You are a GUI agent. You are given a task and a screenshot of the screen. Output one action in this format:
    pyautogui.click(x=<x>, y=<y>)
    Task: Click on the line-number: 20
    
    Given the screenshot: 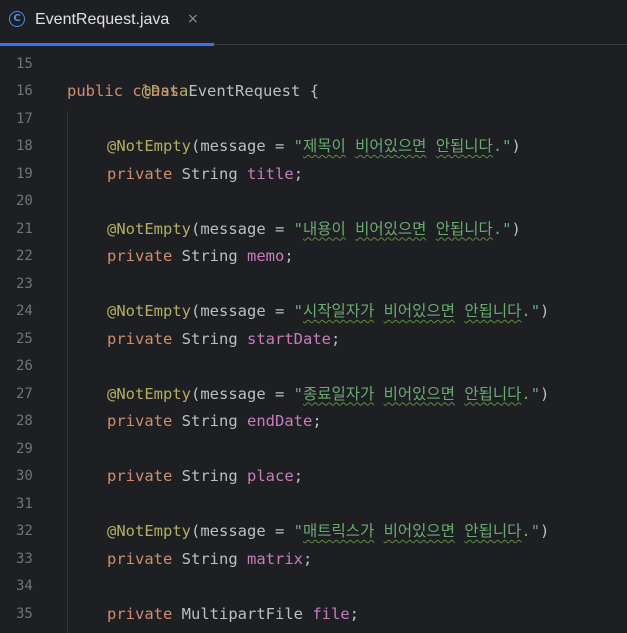 What is the action you would take?
    pyautogui.click(x=24, y=201)
    